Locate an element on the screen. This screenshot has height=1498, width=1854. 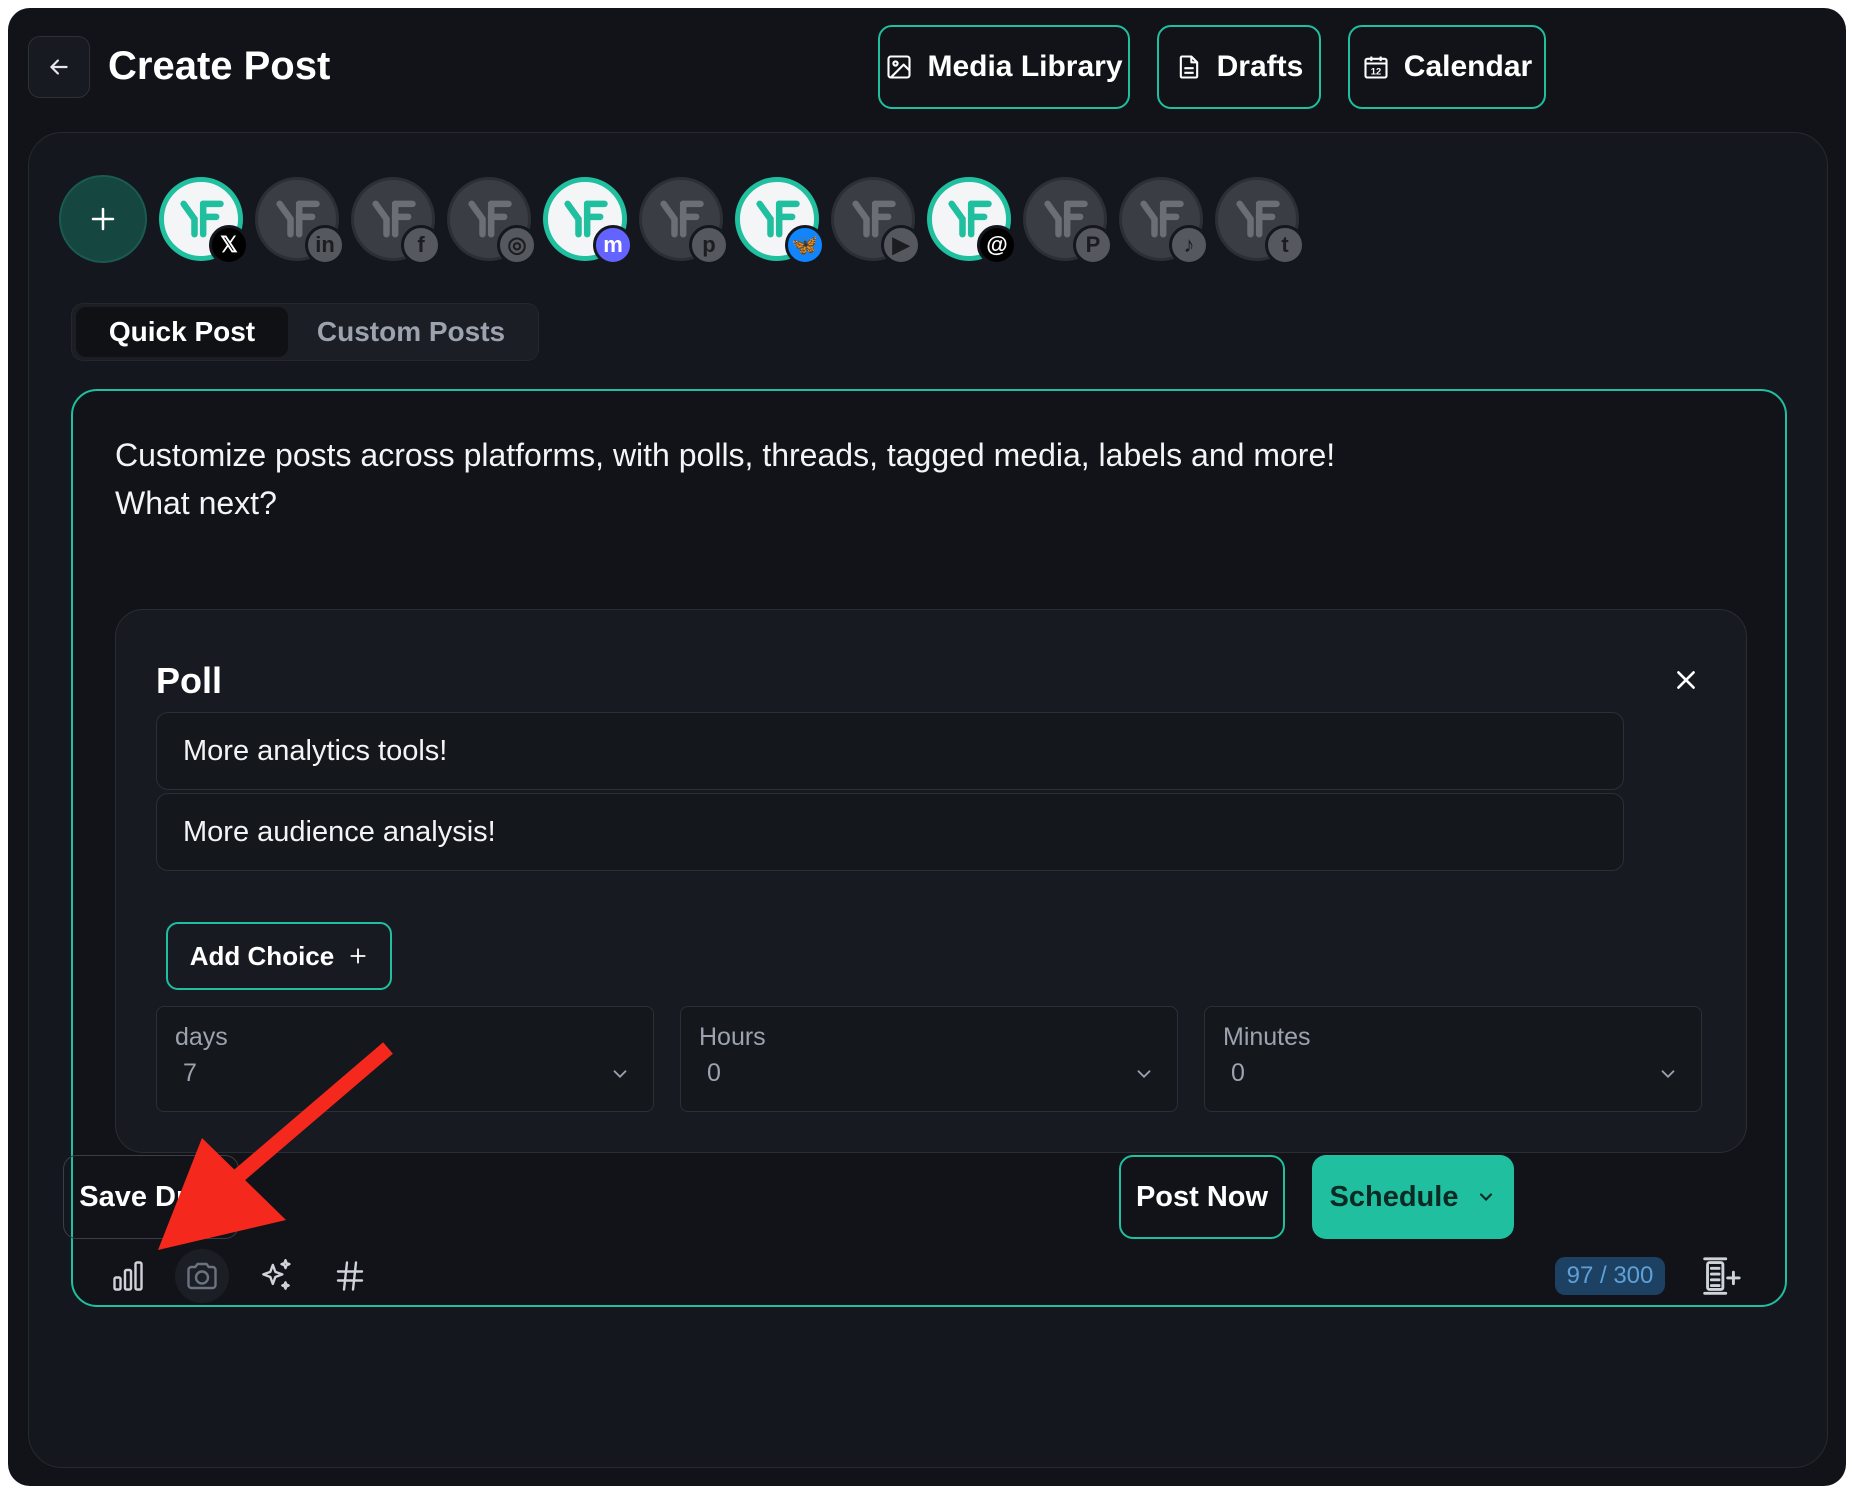
threads-icon: @ is located at coordinates (997, 245).